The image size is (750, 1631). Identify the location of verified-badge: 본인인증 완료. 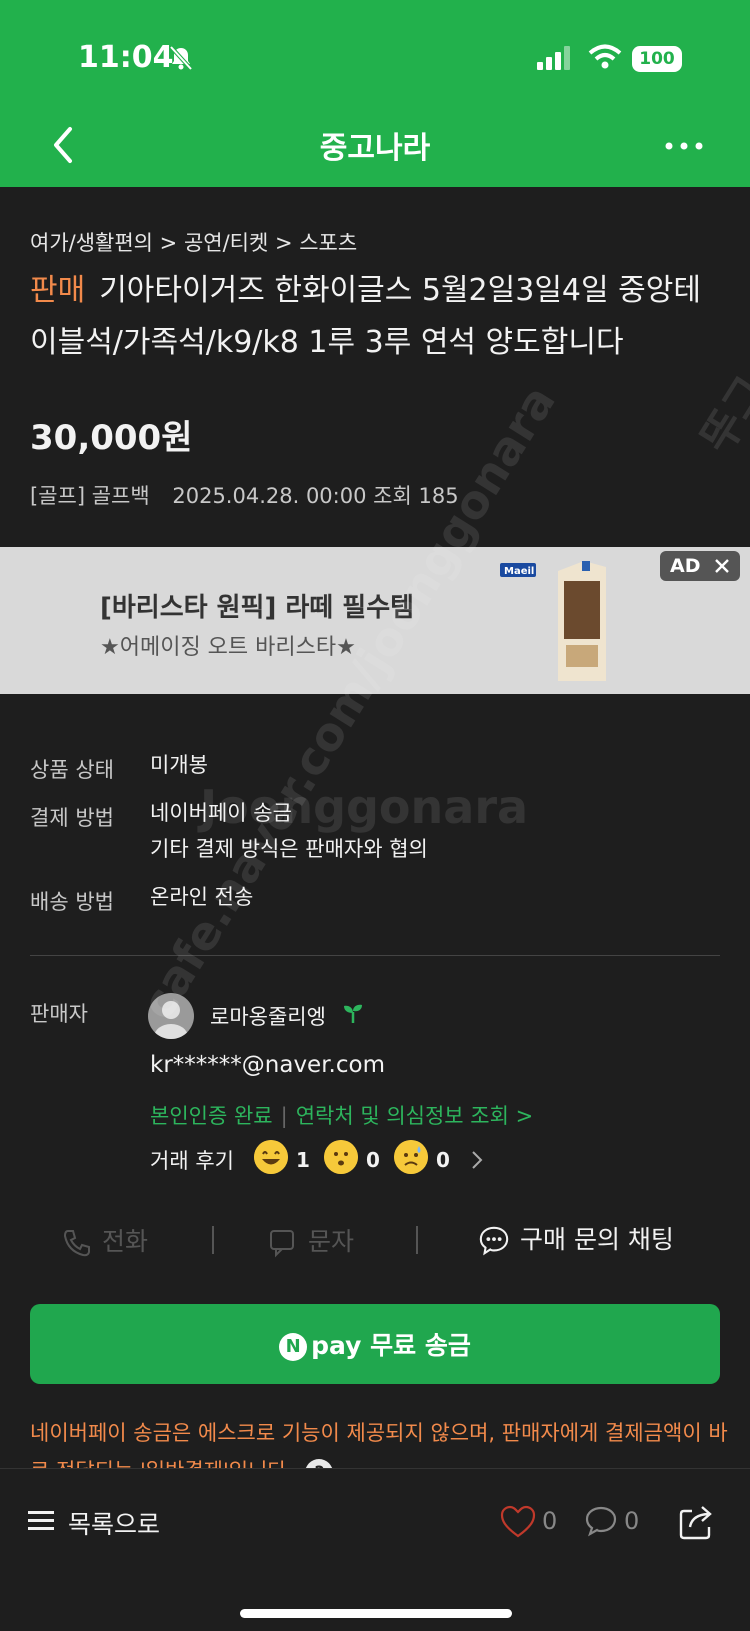
(211, 1116).